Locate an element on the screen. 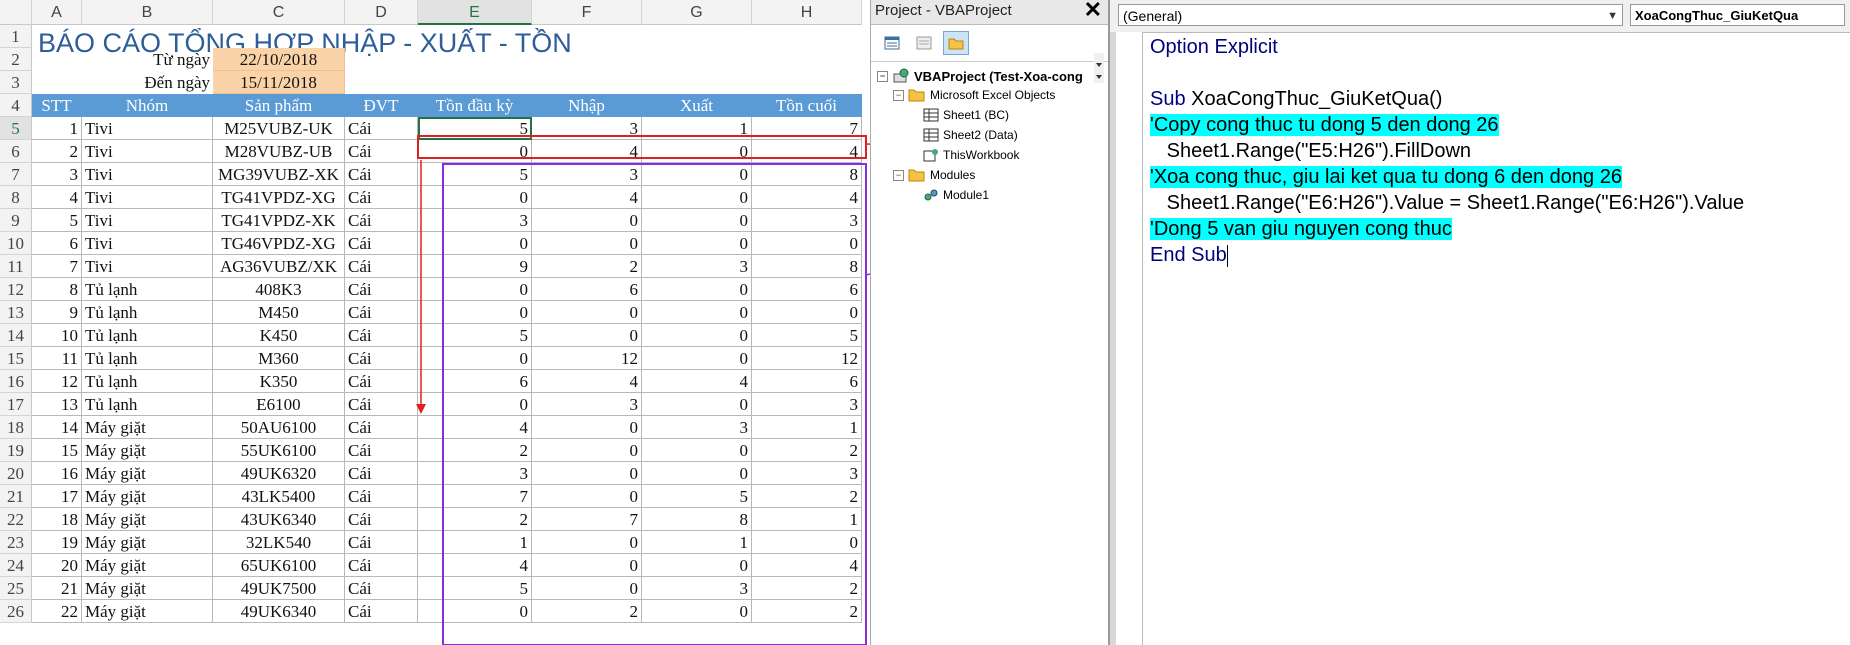 The image size is (1850, 645). data-cell: 11 is located at coordinates (57, 358).